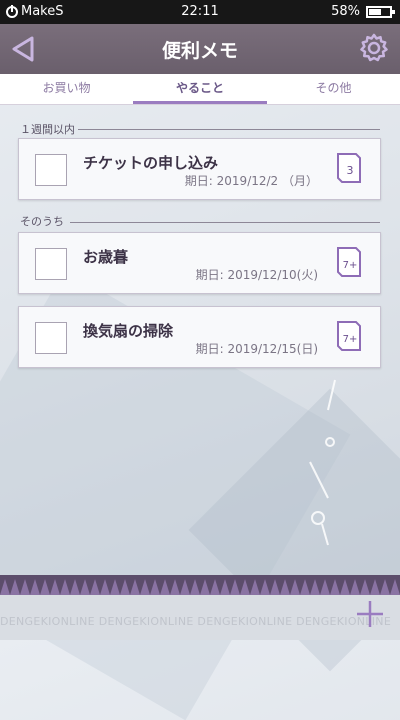  What do you see at coordinates (66, 89) in the screenshot?
I see `tab-shopping: お買い物` at bounding box center [66, 89].